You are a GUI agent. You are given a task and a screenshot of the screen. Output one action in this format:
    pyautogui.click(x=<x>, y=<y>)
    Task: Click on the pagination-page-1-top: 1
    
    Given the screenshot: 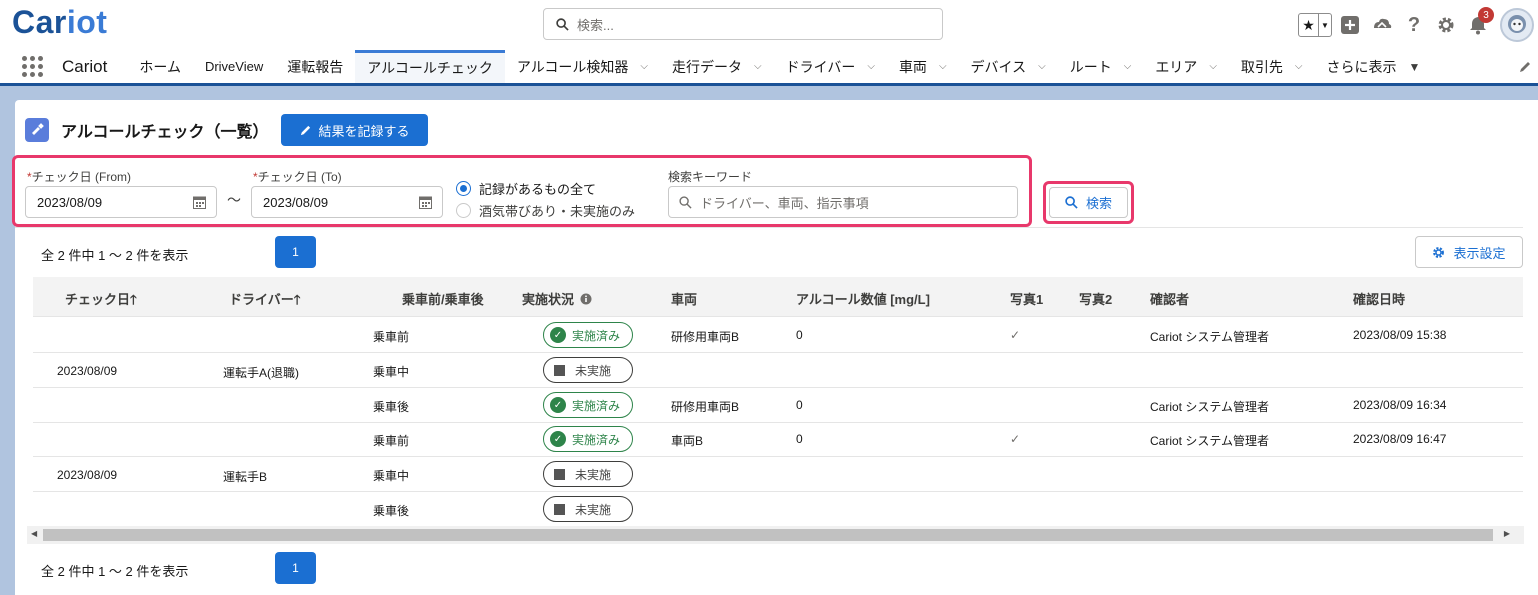 What is the action you would take?
    pyautogui.click(x=295, y=252)
    